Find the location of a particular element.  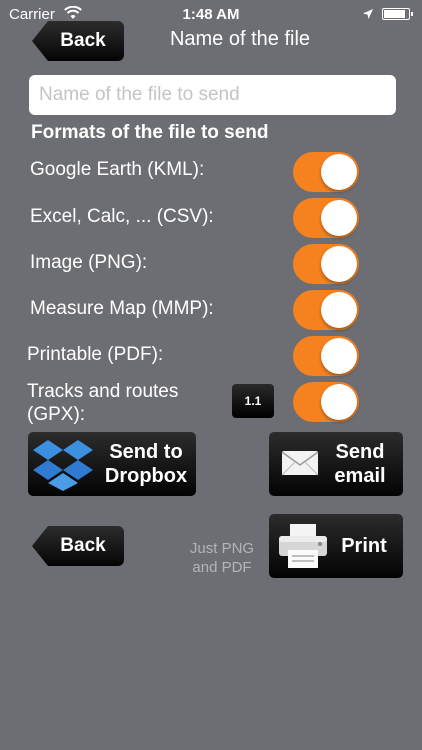

toggle-gpx is located at coordinates (326, 402).